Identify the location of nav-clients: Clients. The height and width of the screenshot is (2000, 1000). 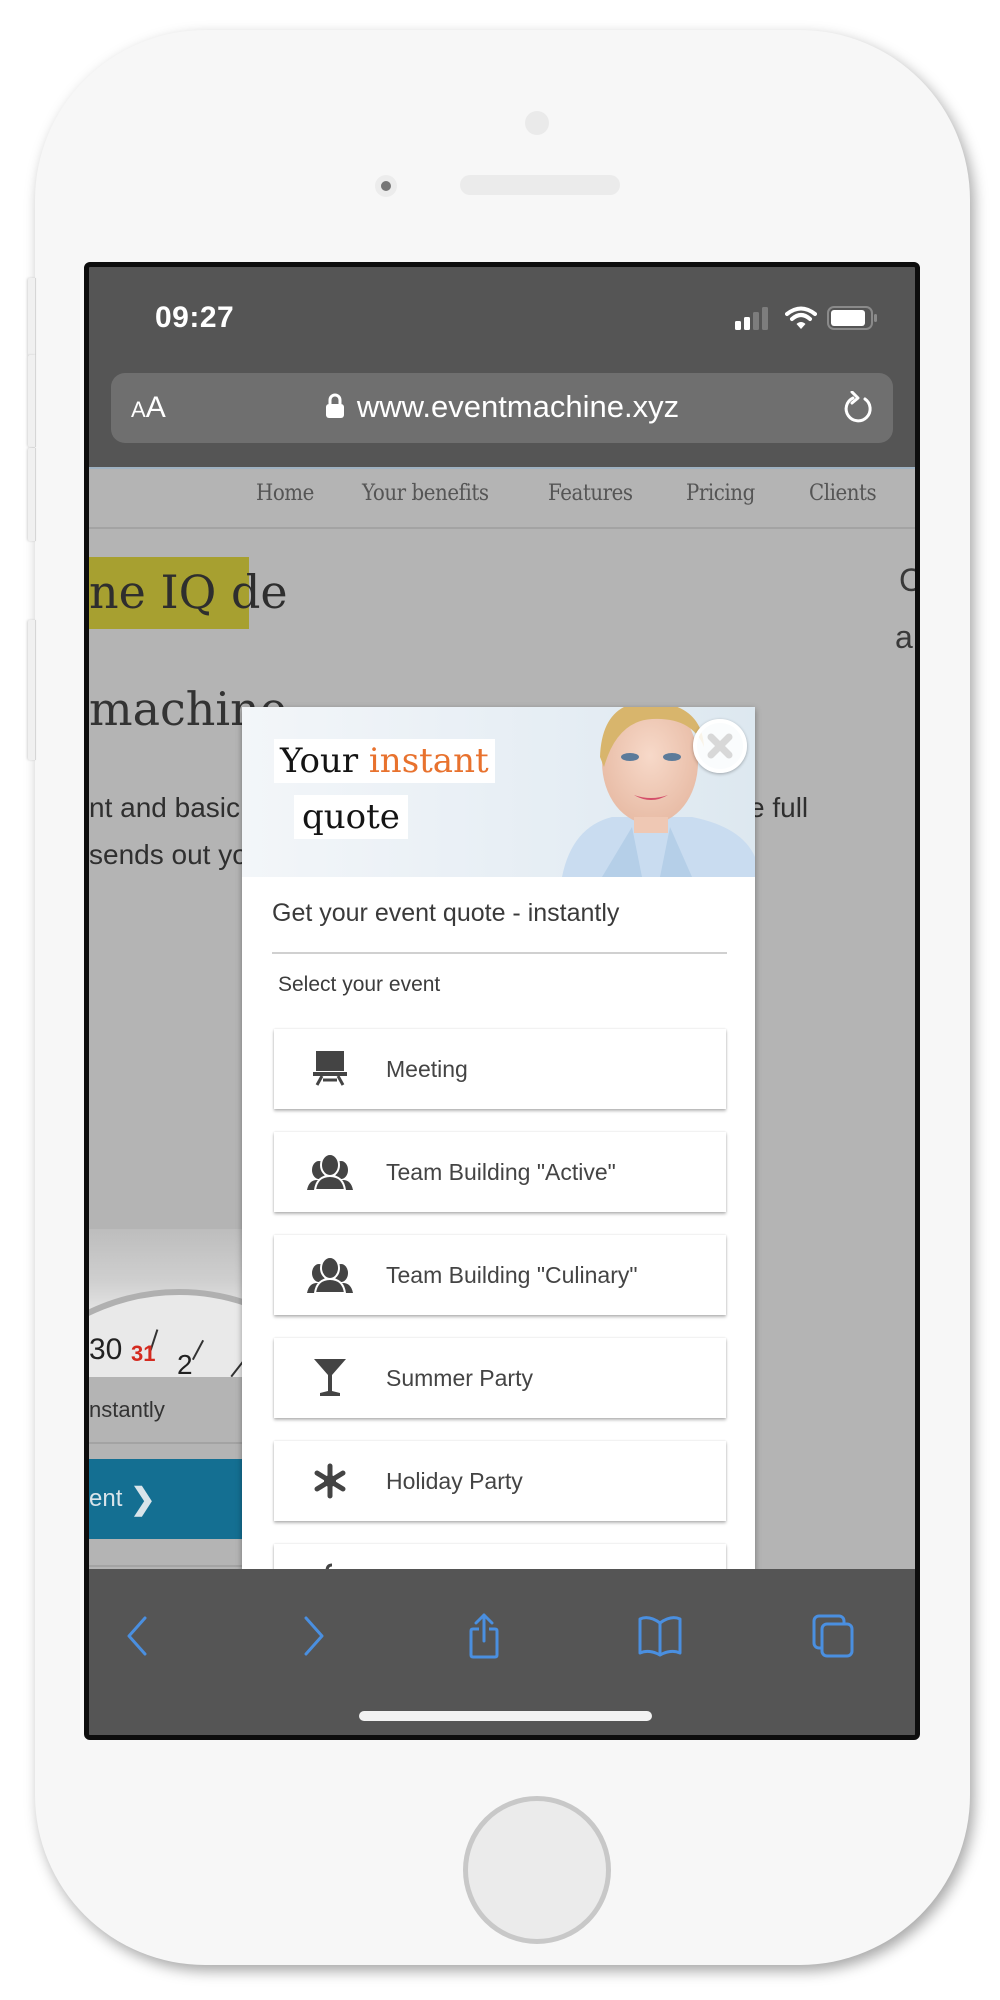
(843, 493).